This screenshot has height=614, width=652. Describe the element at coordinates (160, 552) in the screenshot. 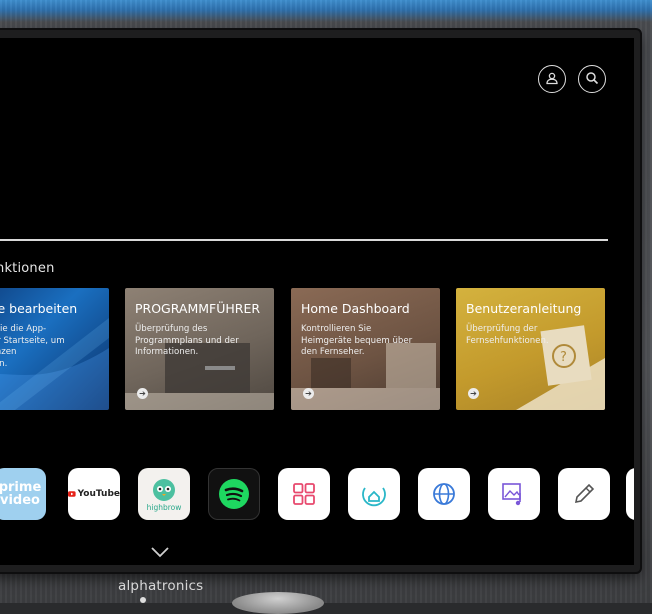

I see `chevron-down-icon` at that location.